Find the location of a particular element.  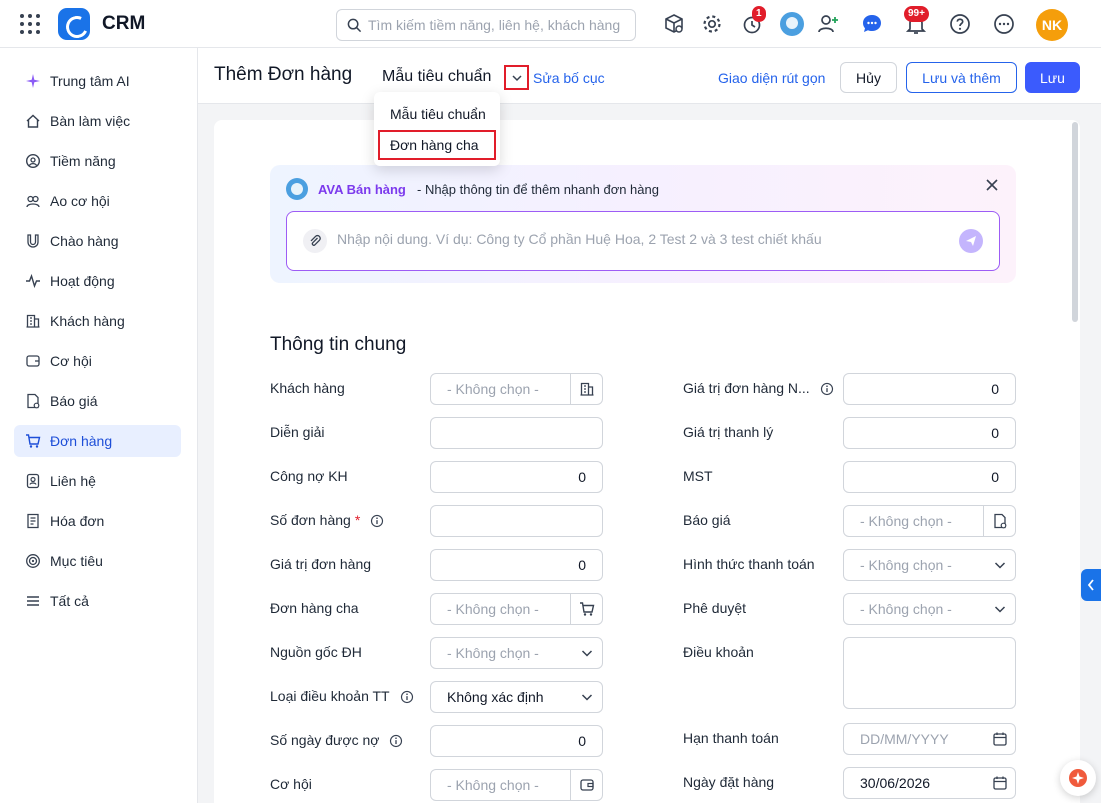

form-field-left-6: - Không chọn - is located at coordinates (516, 609).